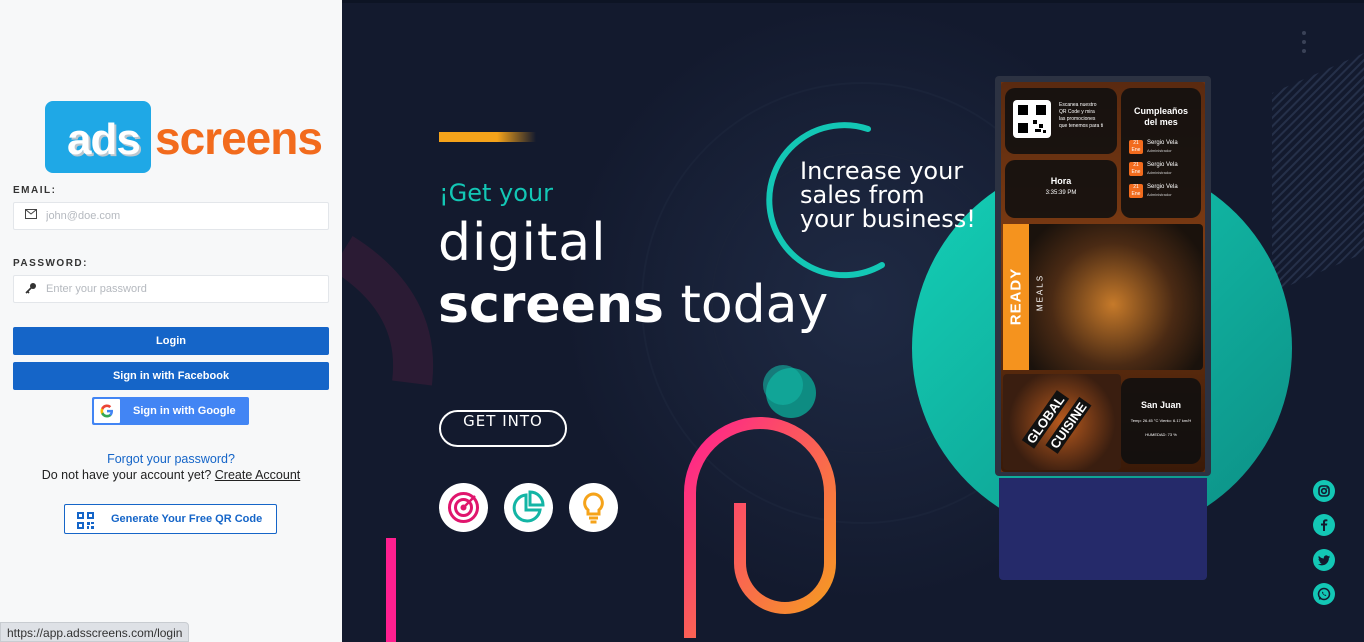 This screenshot has width=1364, height=642. What do you see at coordinates (85, 520) in the screenshot?
I see `qr-code-icon` at bounding box center [85, 520].